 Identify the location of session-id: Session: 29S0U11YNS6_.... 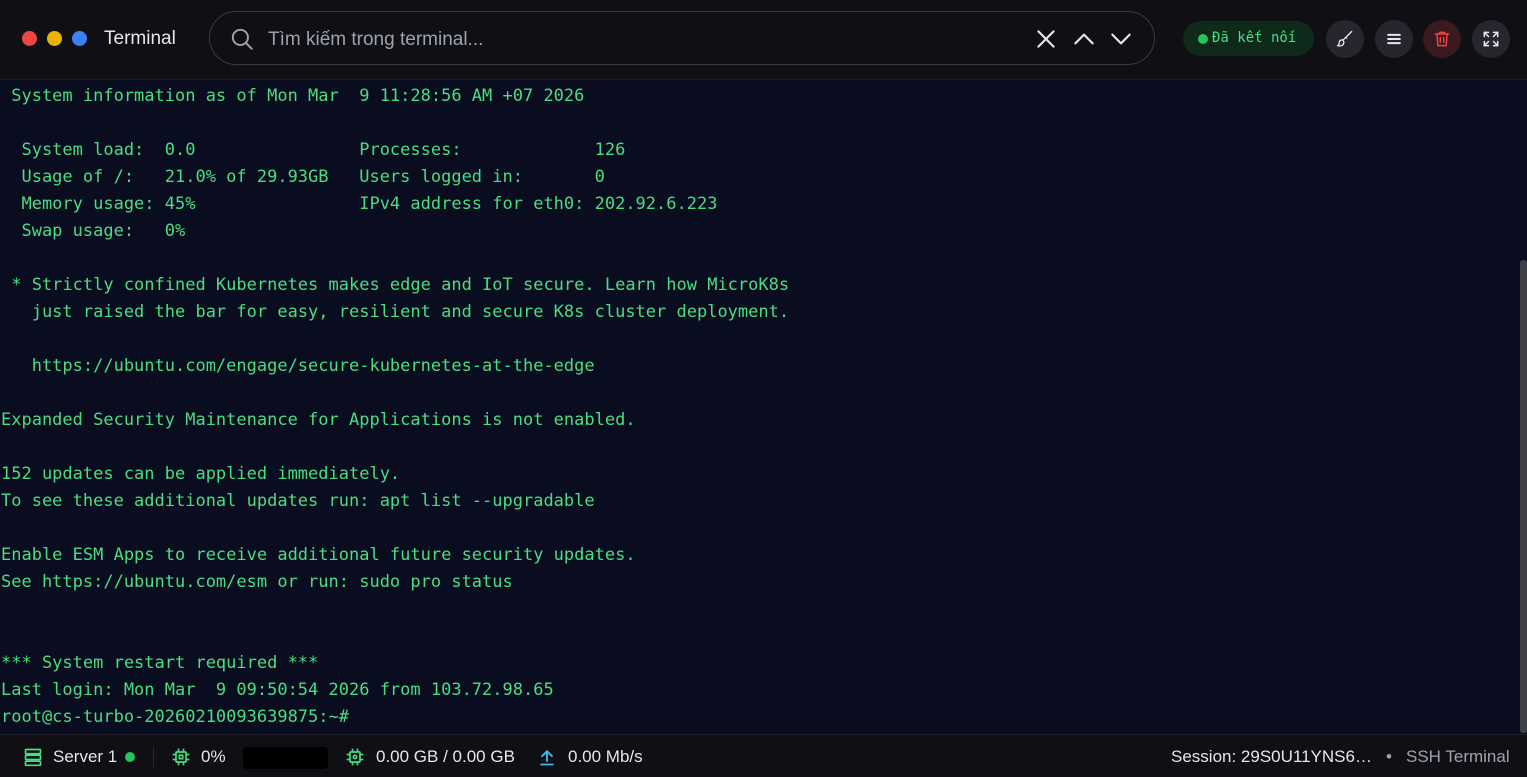
(1274, 756).